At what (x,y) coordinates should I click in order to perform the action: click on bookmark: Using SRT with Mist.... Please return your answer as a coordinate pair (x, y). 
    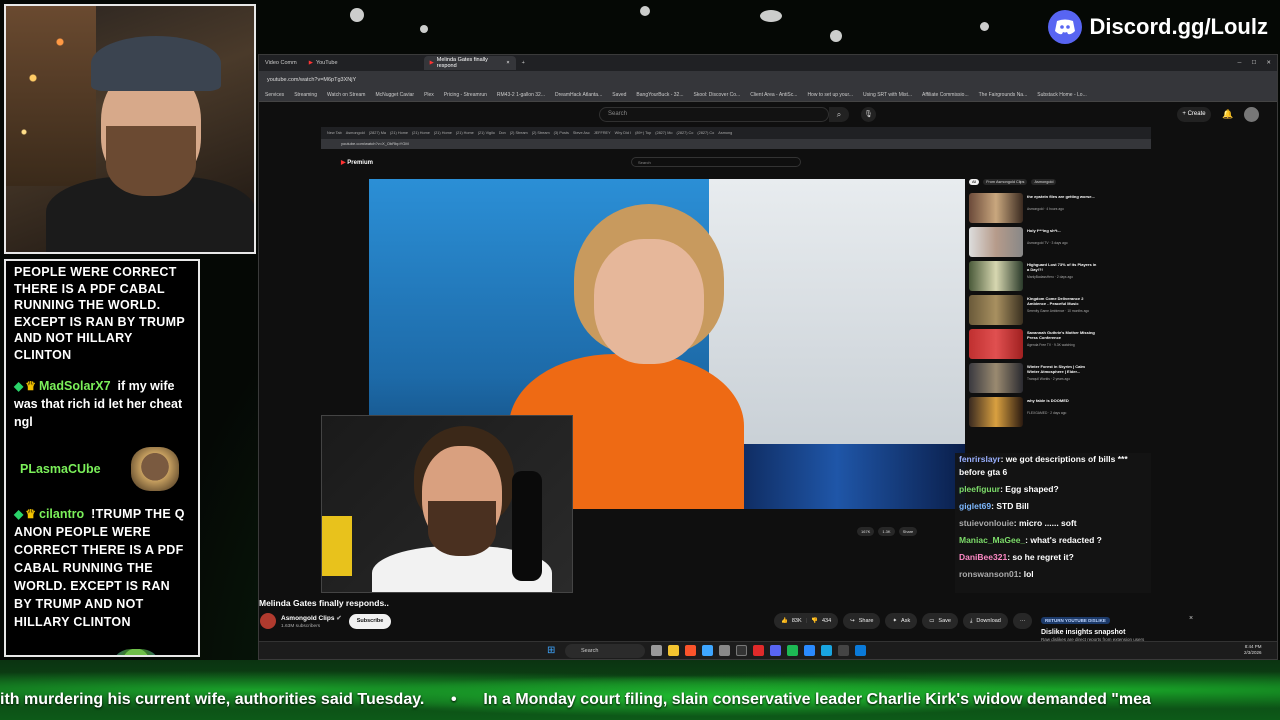
    Looking at the image, I should click on (887, 95).